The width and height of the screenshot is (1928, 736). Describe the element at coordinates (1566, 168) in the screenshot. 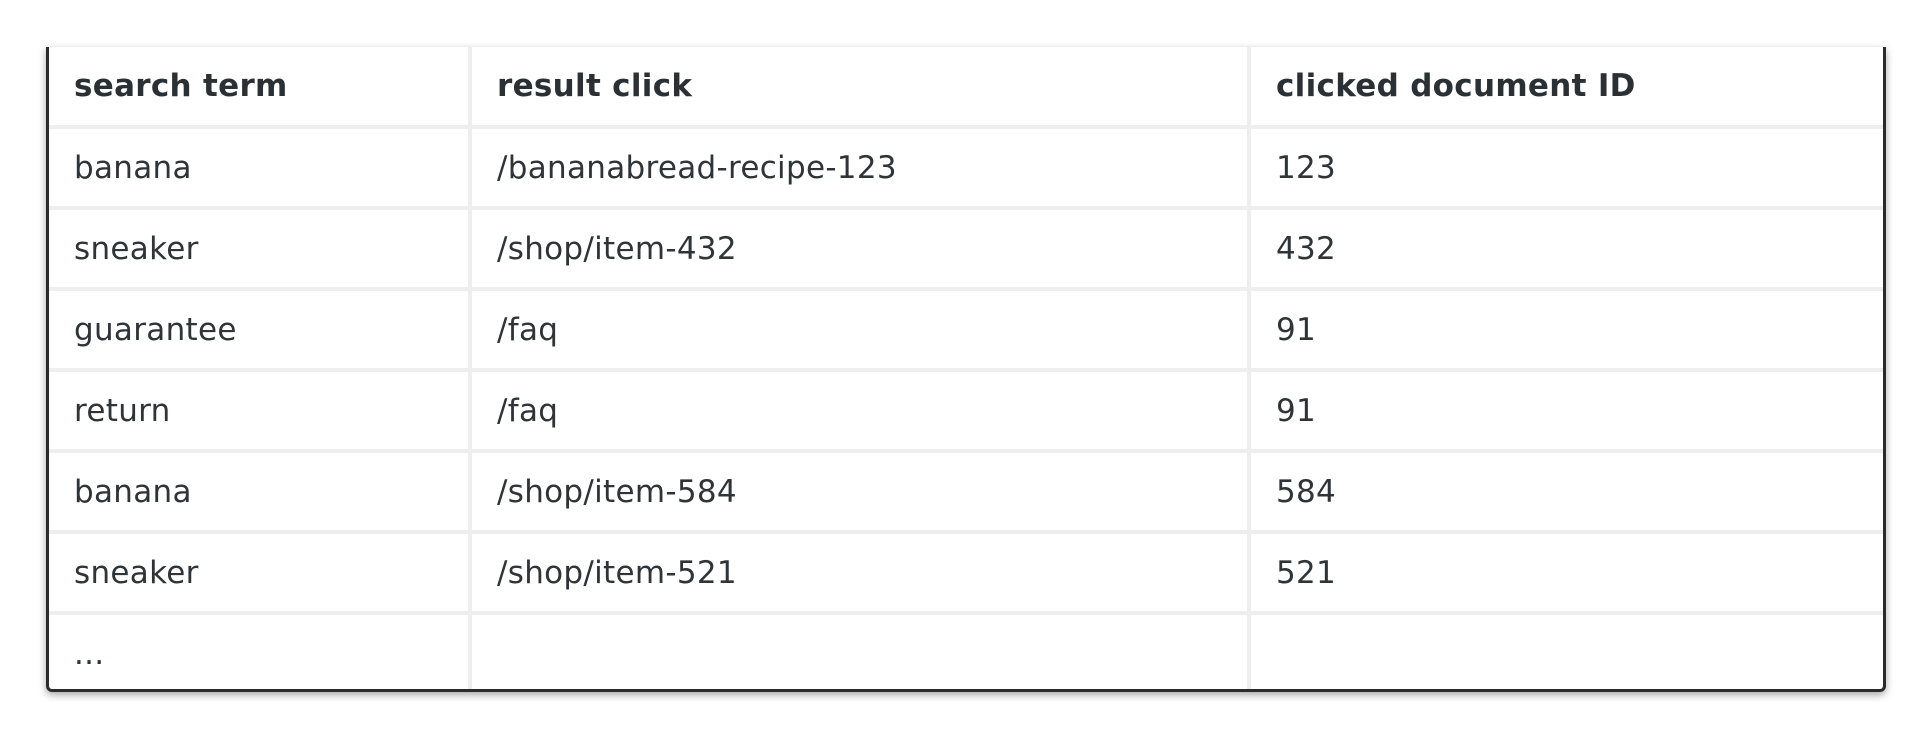

I see `cell-document-id: 123` at that location.